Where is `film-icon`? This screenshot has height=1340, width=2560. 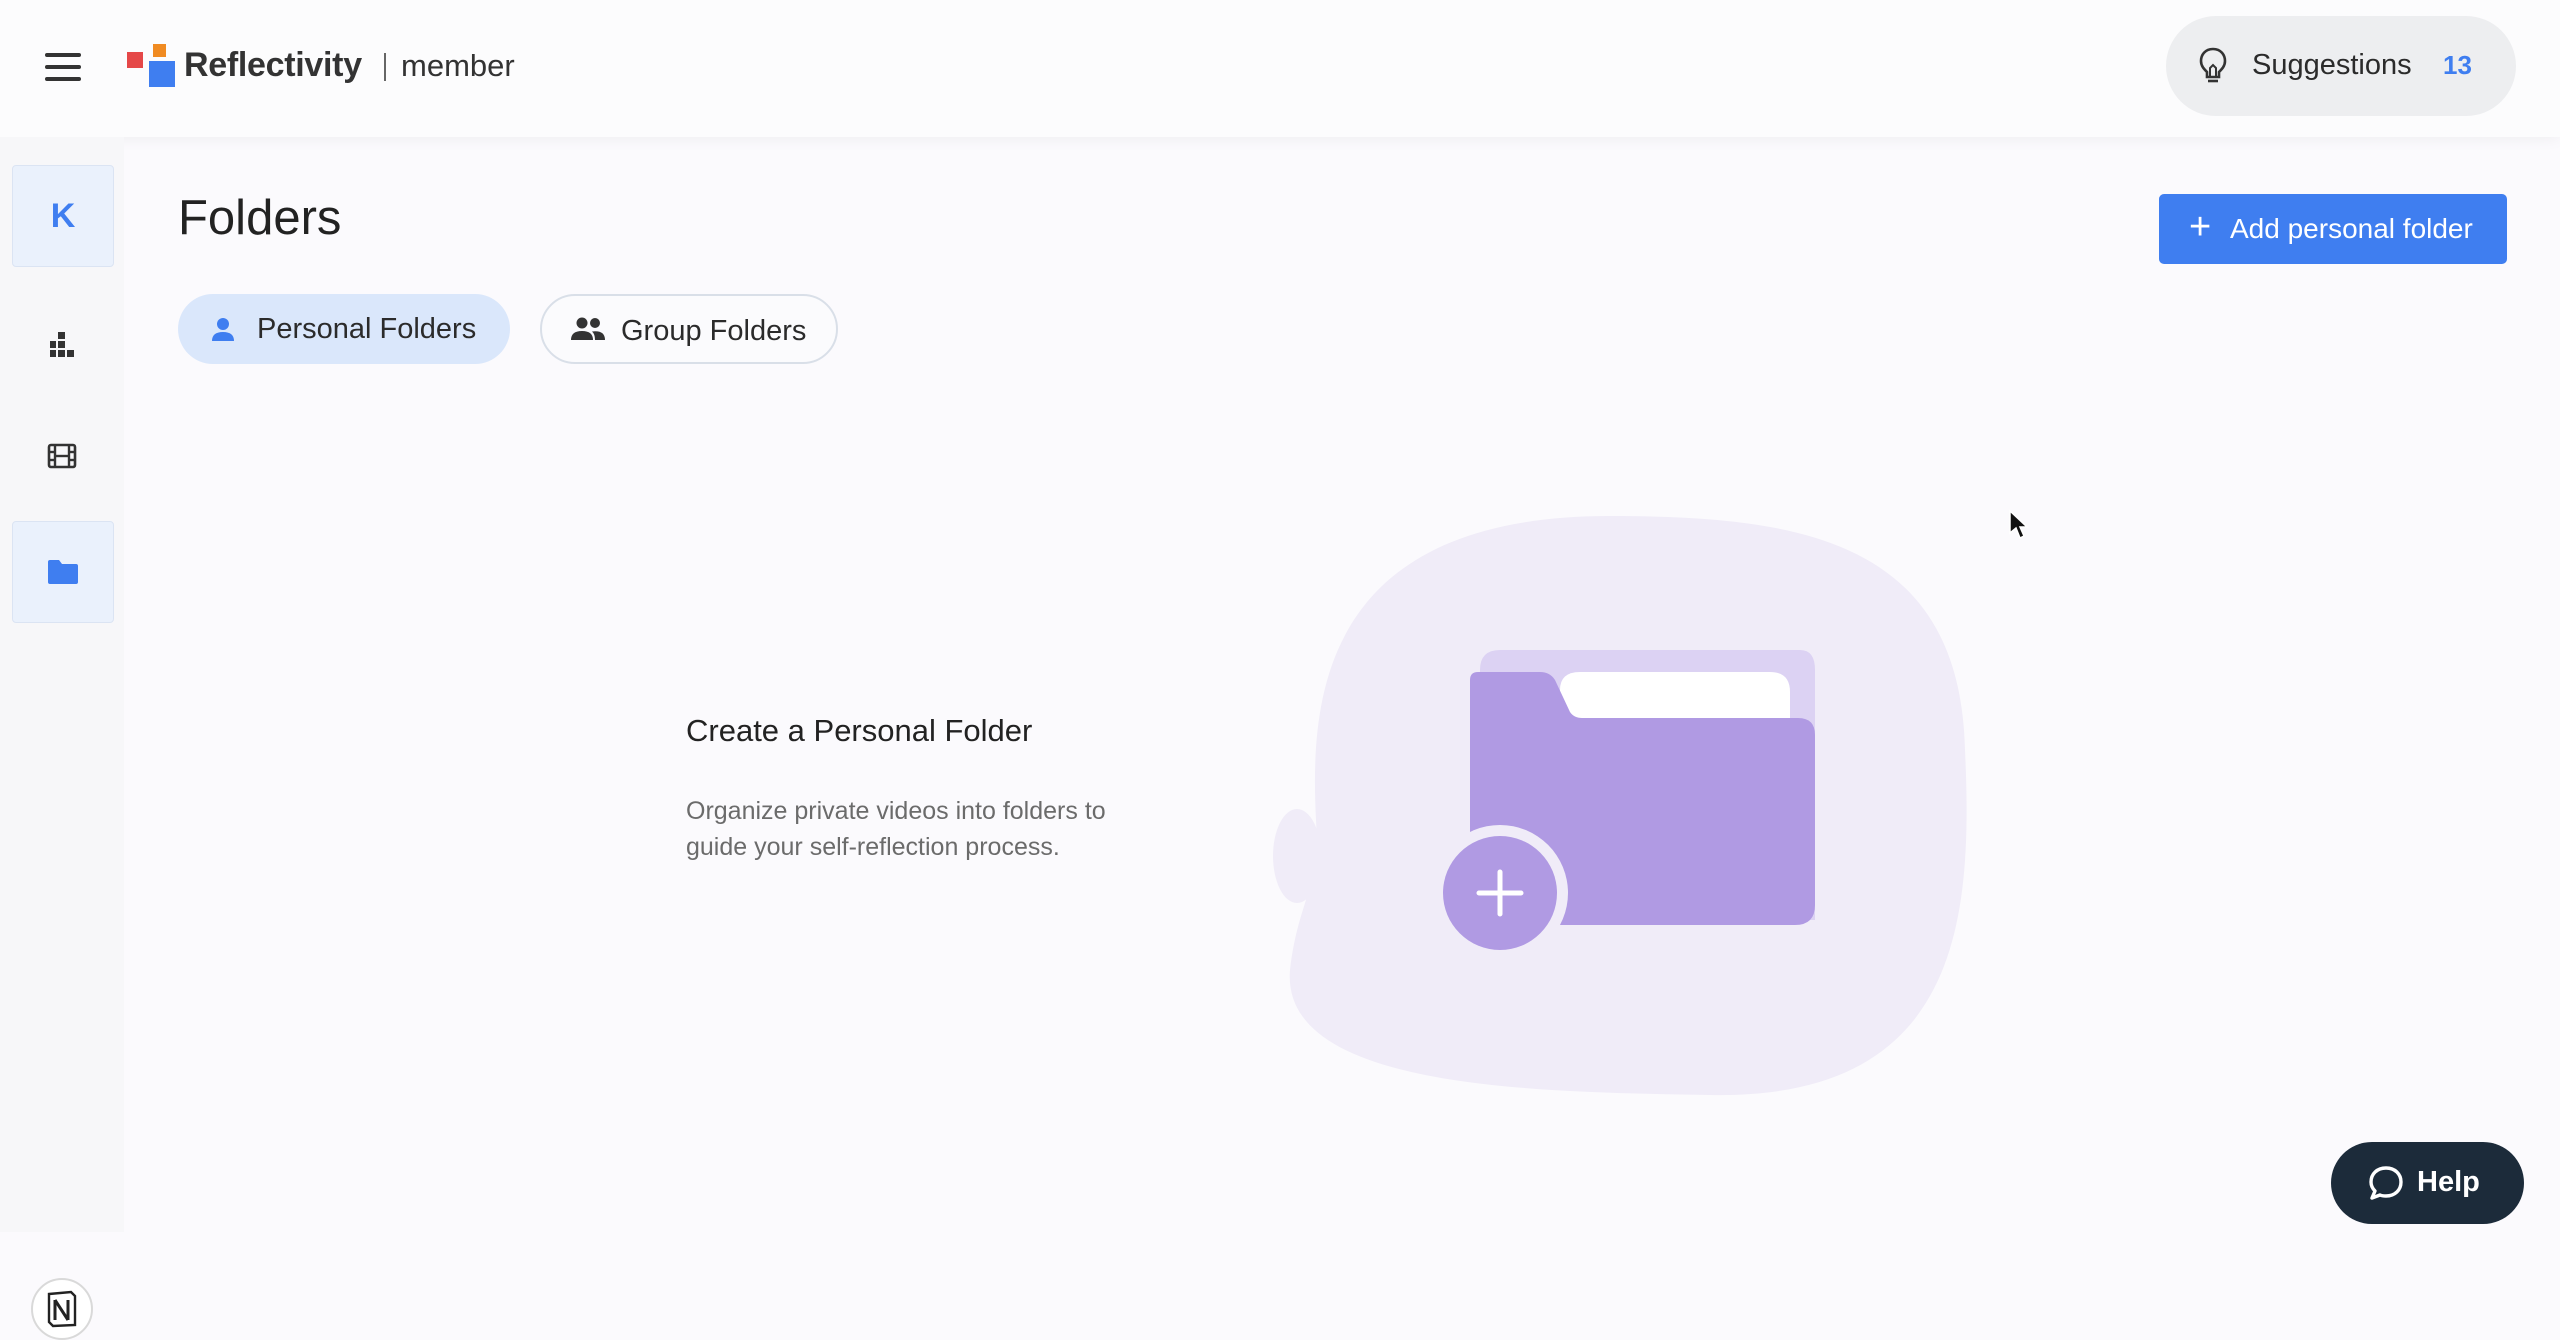
film-icon is located at coordinates (62, 456).